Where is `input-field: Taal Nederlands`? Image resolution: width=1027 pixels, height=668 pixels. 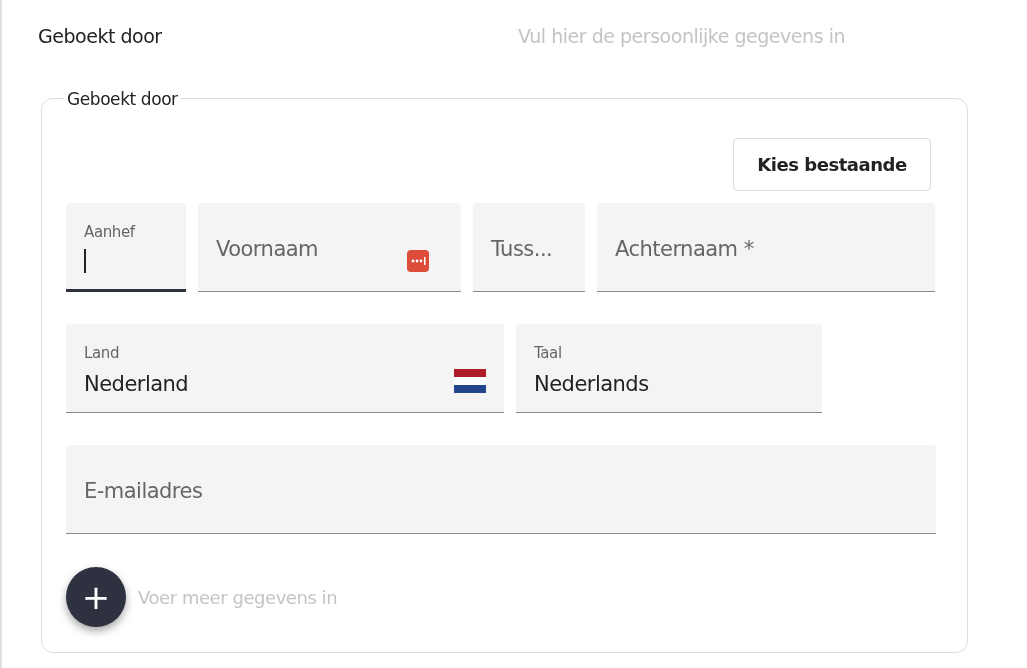 input-field: Taal Nederlands is located at coordinates (669, 368).